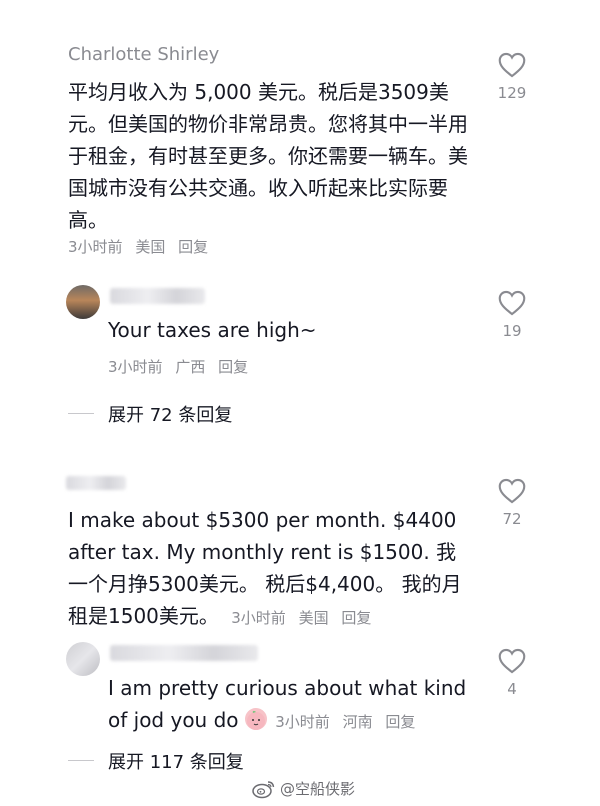  Describe the element at coordinates (190, 367) in the screenshot. I see `comment-location: 广西` at that location.